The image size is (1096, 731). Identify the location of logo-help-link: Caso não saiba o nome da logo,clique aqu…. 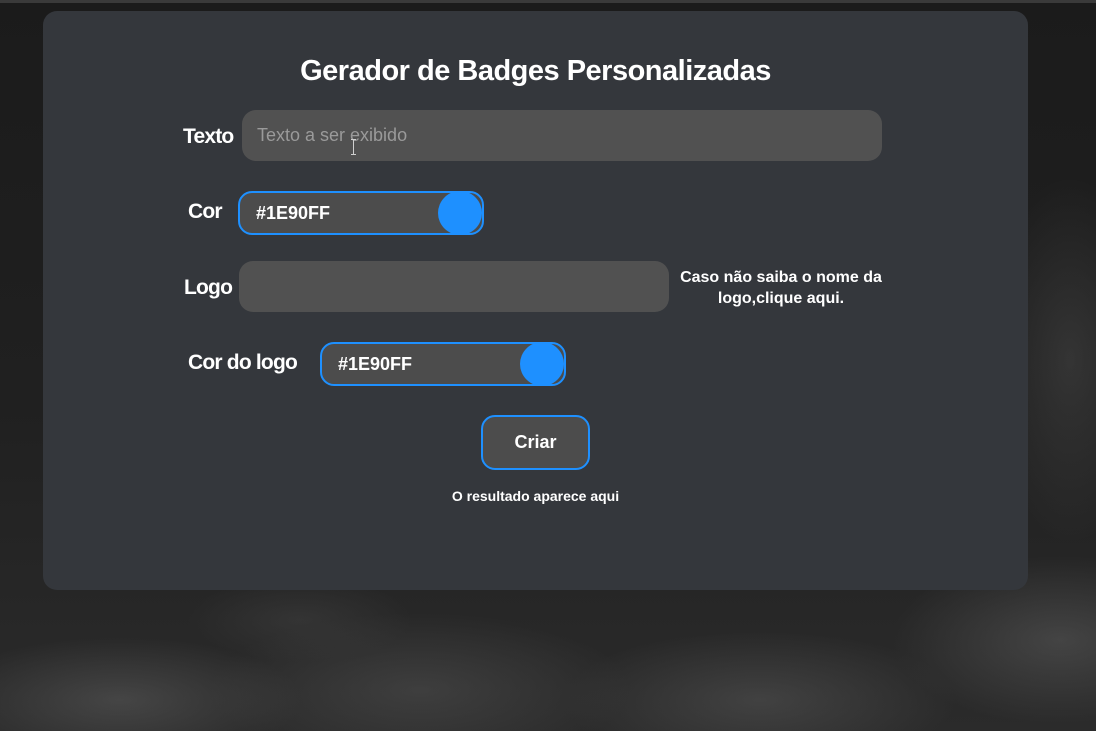
(781, 288).